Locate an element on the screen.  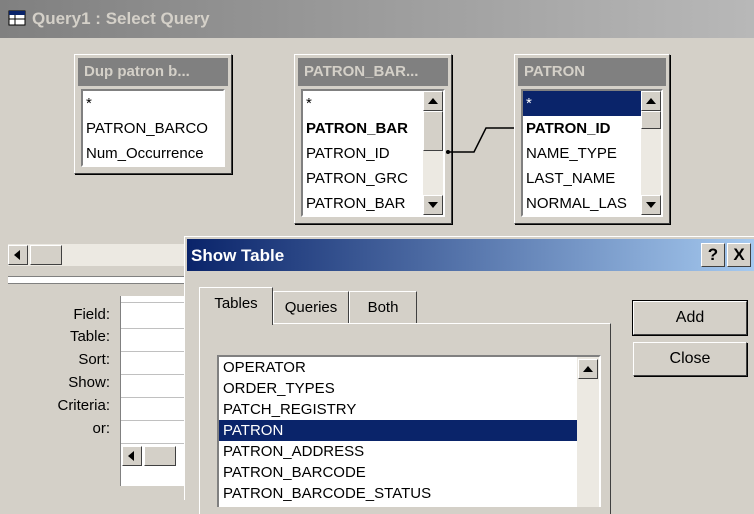
scroll-left-button is located at coordinates (18, 255).